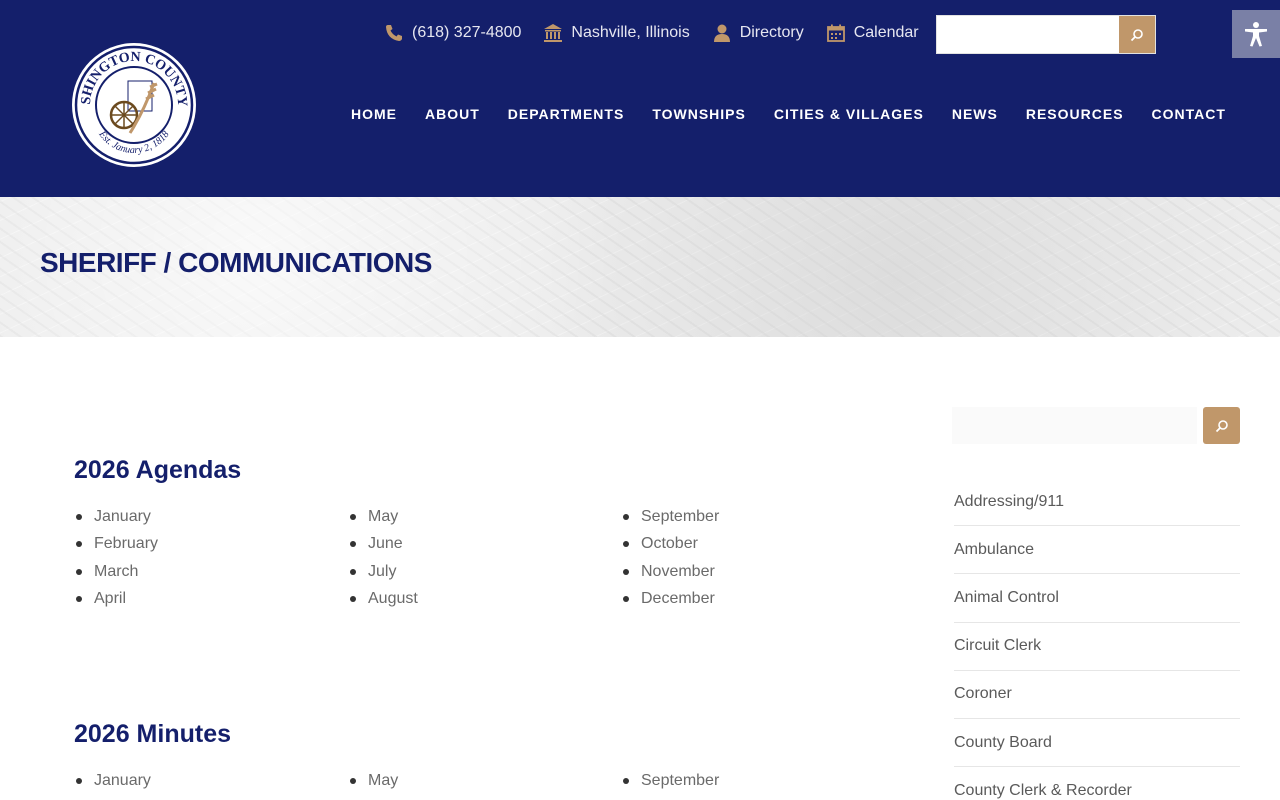 The height and width of the screenshot is (800, 1280). Describe the element at coordinates (1097, 502) in the screenshot. I see `sidebar-item-addressing-911: Addressing/911` at that location.